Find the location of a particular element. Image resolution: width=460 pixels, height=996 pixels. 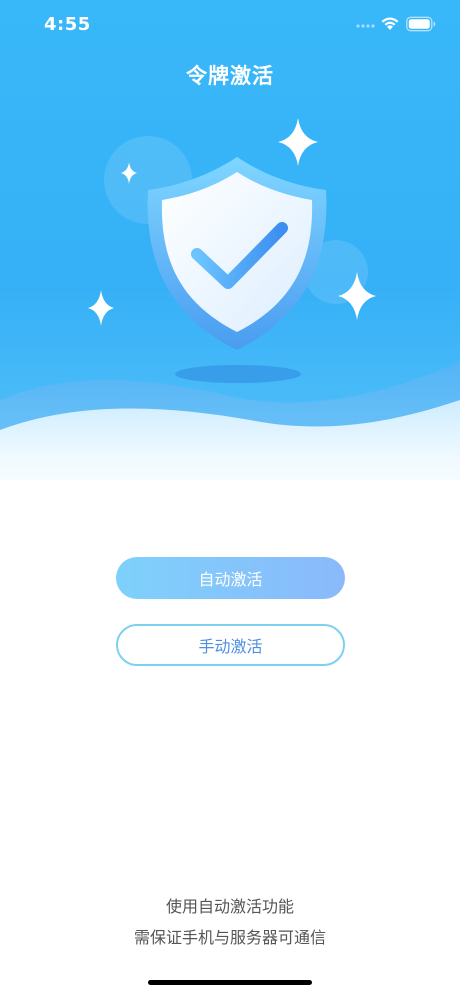

footnote-line-2: 需保证手机与服务器可通信 is located at coordinates (229, 937).